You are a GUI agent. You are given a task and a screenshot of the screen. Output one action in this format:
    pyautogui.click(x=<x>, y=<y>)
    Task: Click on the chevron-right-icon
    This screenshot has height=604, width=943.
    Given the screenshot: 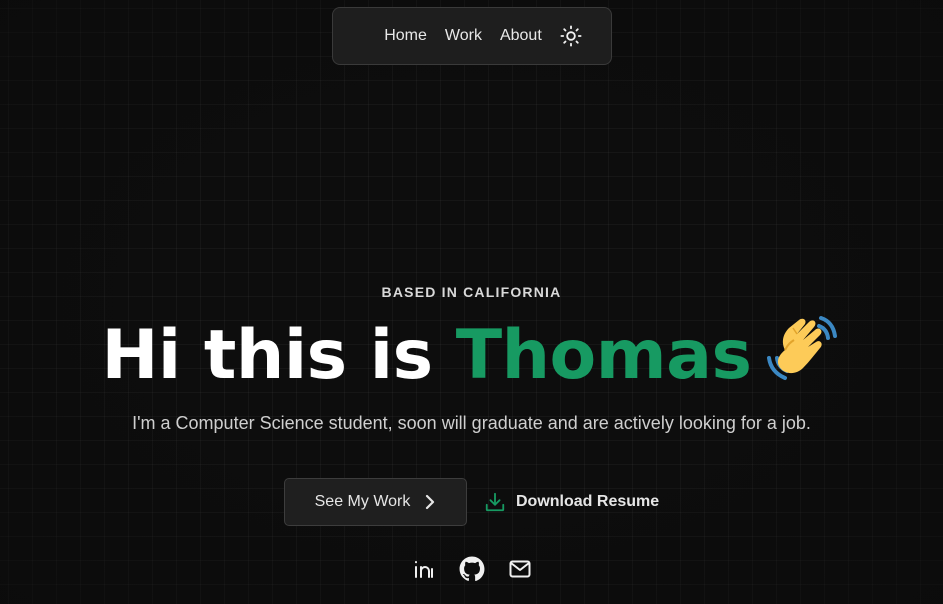 What is the action you would take?
    pyautogui.click(x=430, y=502)
    